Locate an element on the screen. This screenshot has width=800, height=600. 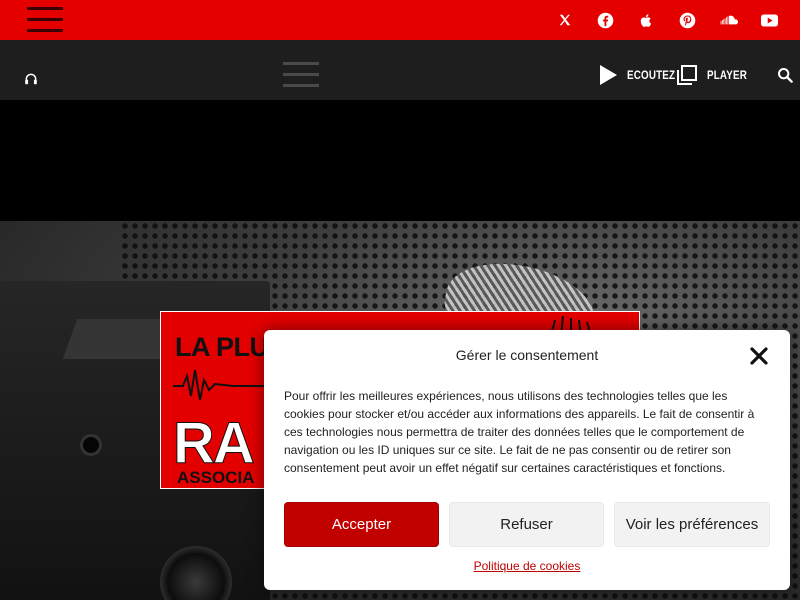
view-preferences-button: Voir les préférences is located at coordinates (692, 524).